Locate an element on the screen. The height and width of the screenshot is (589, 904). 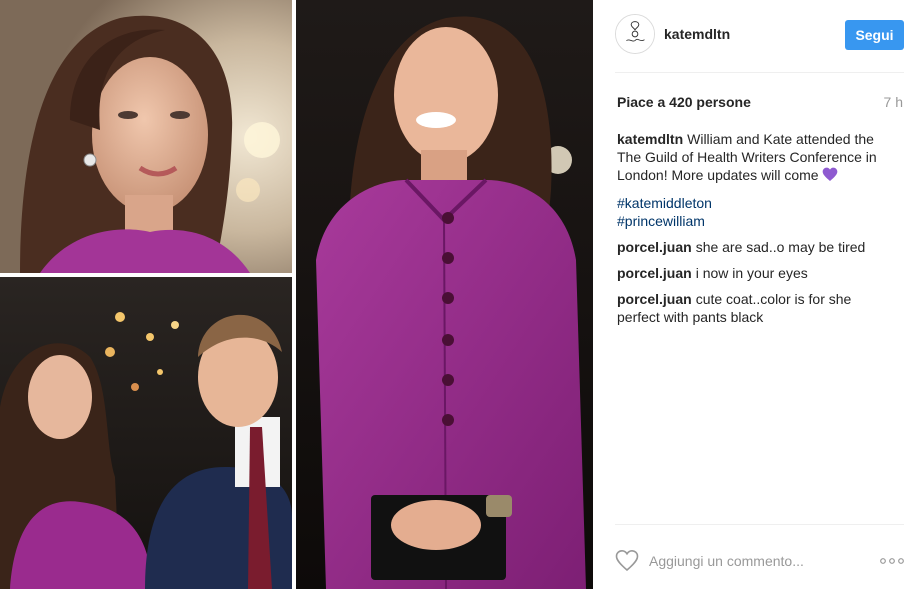
heart-outline-icon is located at coordinates (627, 561).